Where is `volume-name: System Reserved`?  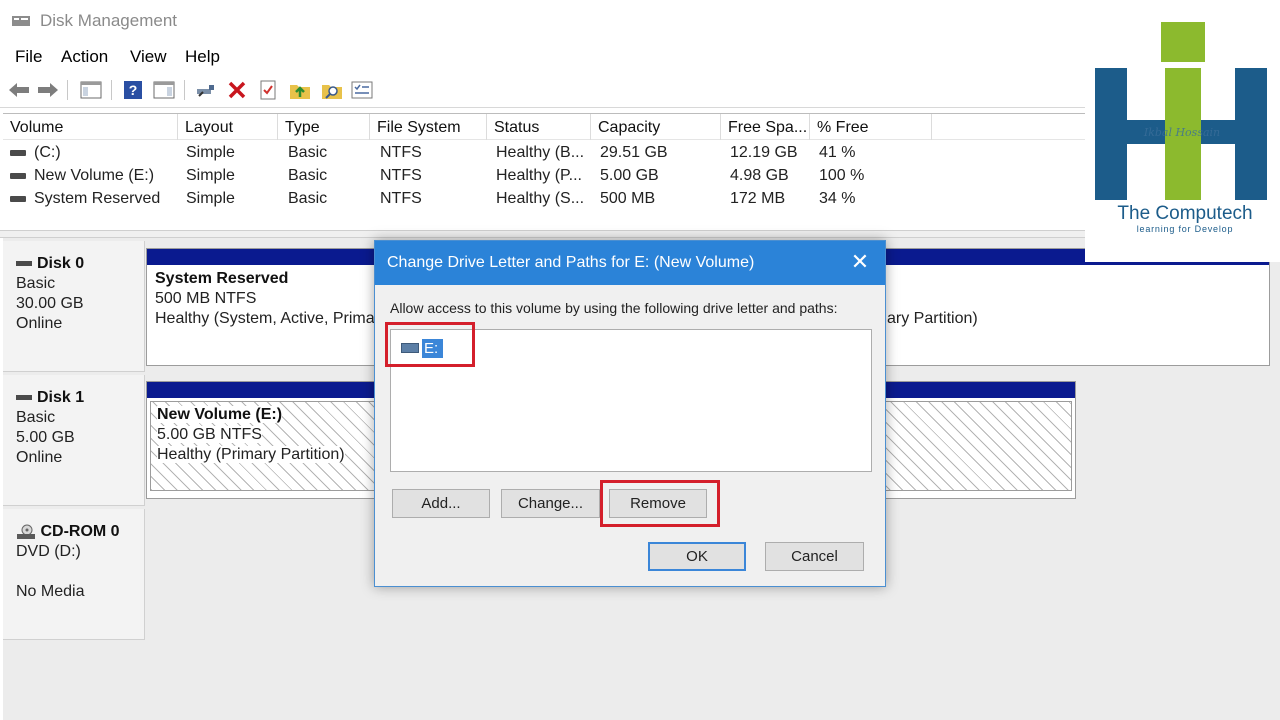 volume-name: System Reserved is located at coordinates (97, 198).